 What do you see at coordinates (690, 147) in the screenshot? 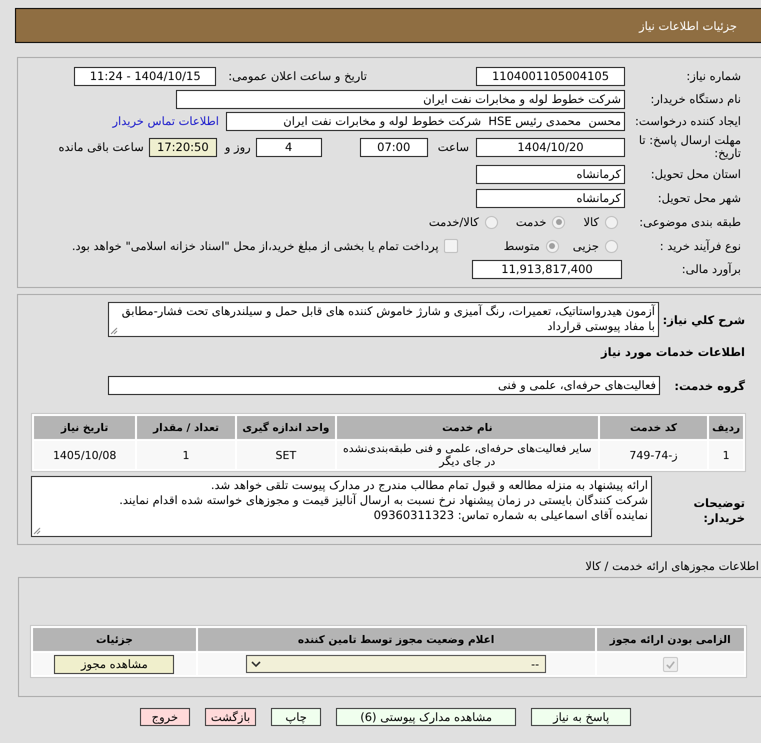
I see `field-label: مهلت ارسال پاسخ: تا تاریخ:` at bounding box center [690, 147].